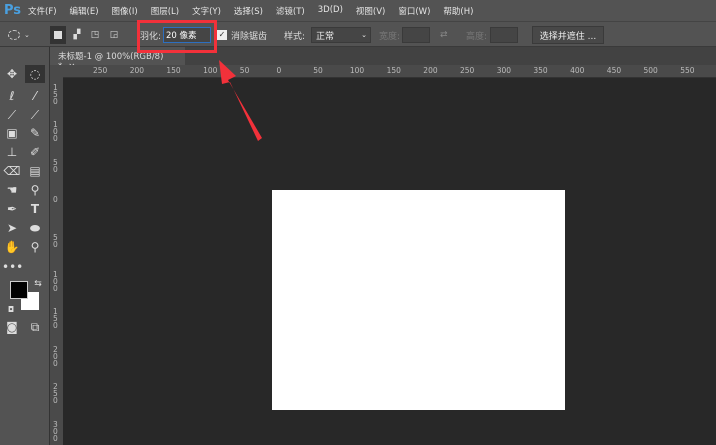 The width and height of the screenshot is (716, 445). I want to click on arrow-shape, so click(240, 100).